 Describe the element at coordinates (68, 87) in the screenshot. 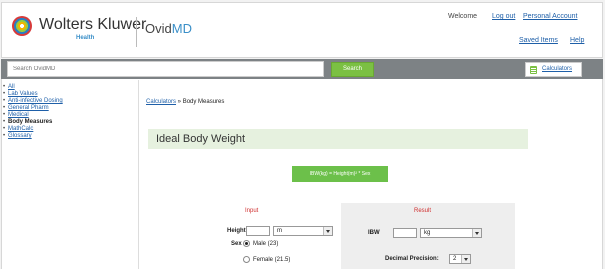

I see `sidebar-item-all: • All` at that location.